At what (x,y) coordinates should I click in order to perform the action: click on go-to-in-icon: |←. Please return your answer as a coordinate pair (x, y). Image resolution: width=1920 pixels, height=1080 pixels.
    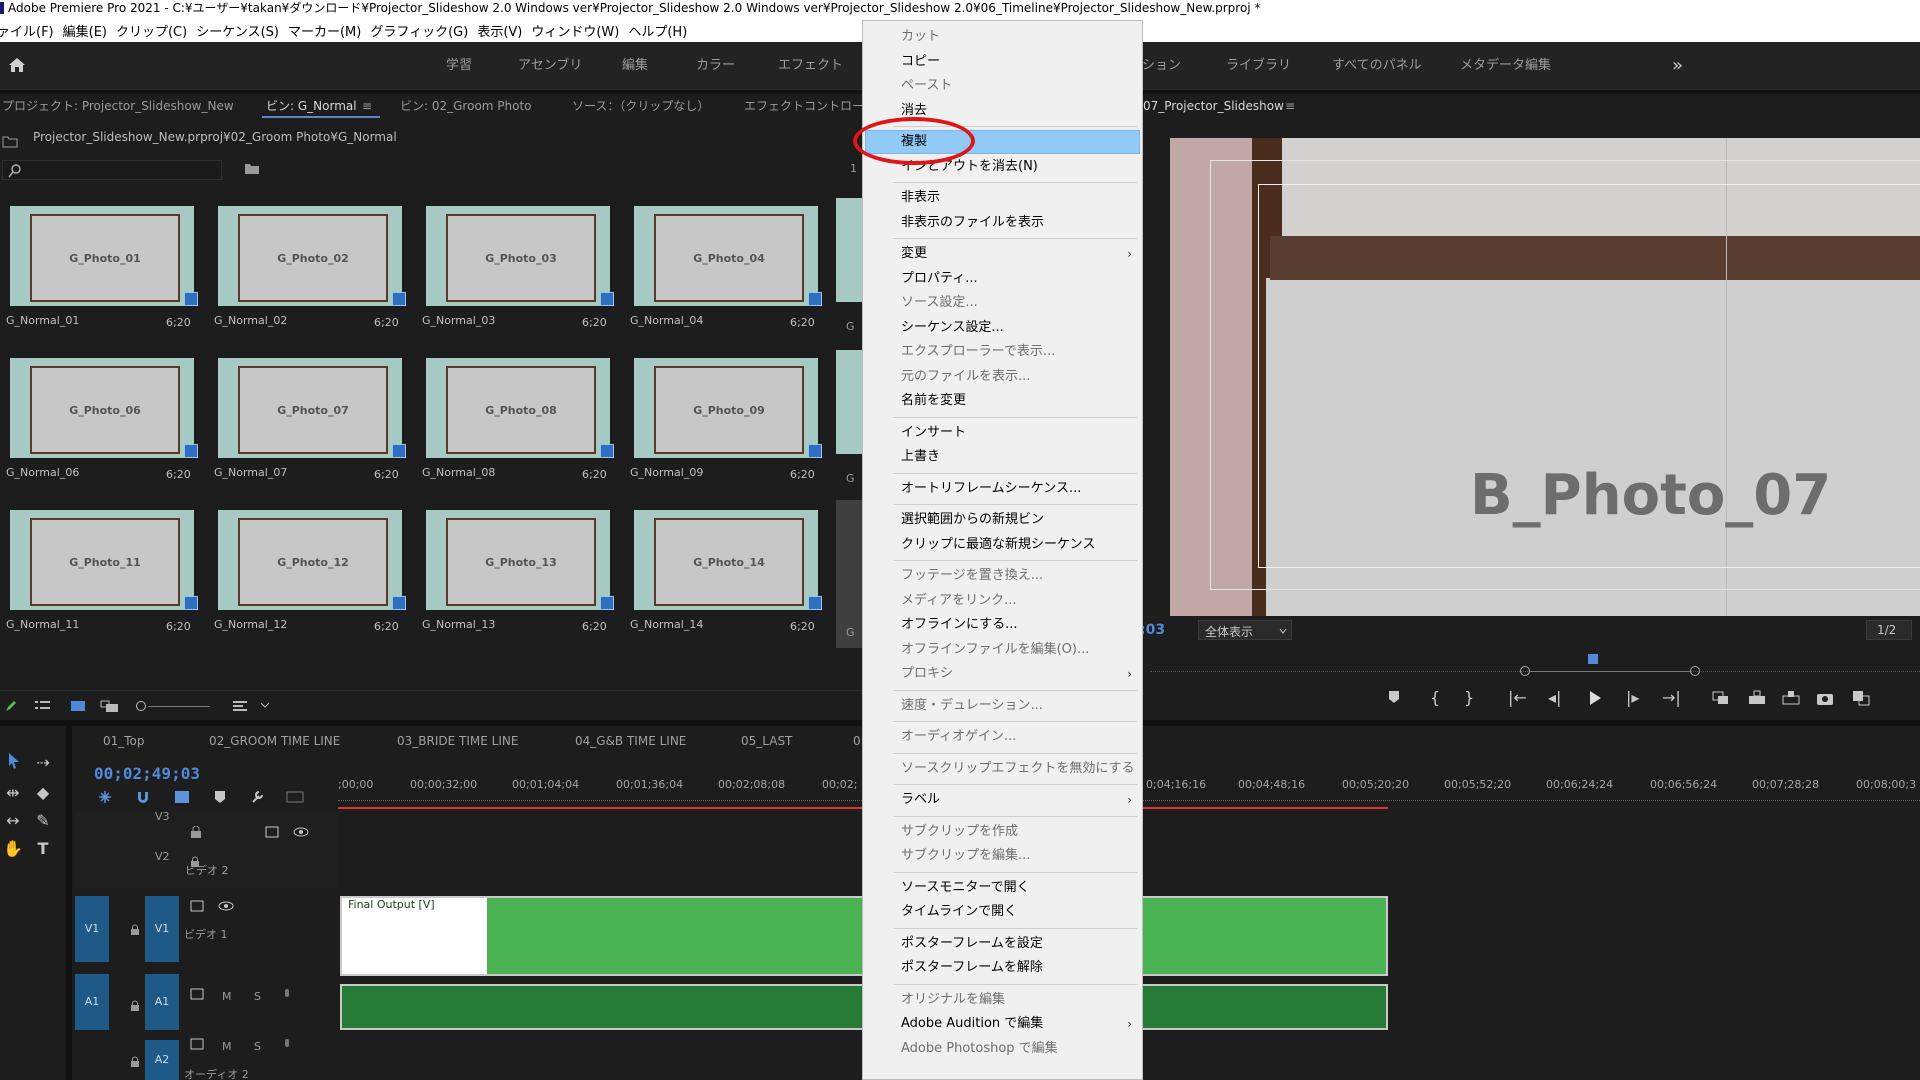
    Looking at the image, I should click on (1517, 697).